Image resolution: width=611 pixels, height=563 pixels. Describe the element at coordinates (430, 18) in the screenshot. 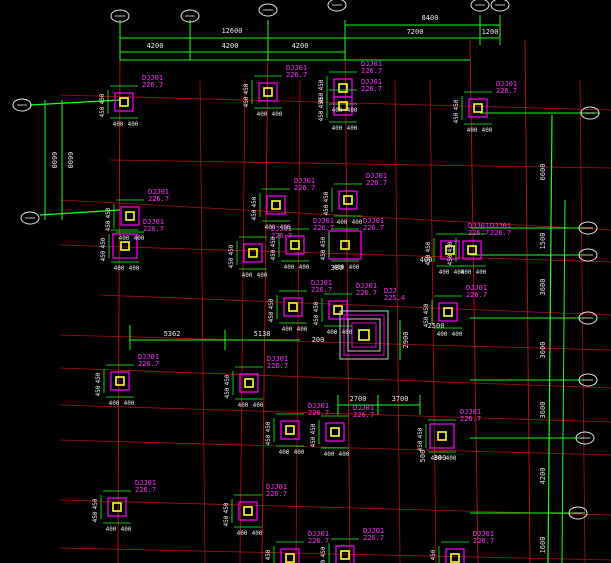

I see `dim-top-8400: 8400` at that location.